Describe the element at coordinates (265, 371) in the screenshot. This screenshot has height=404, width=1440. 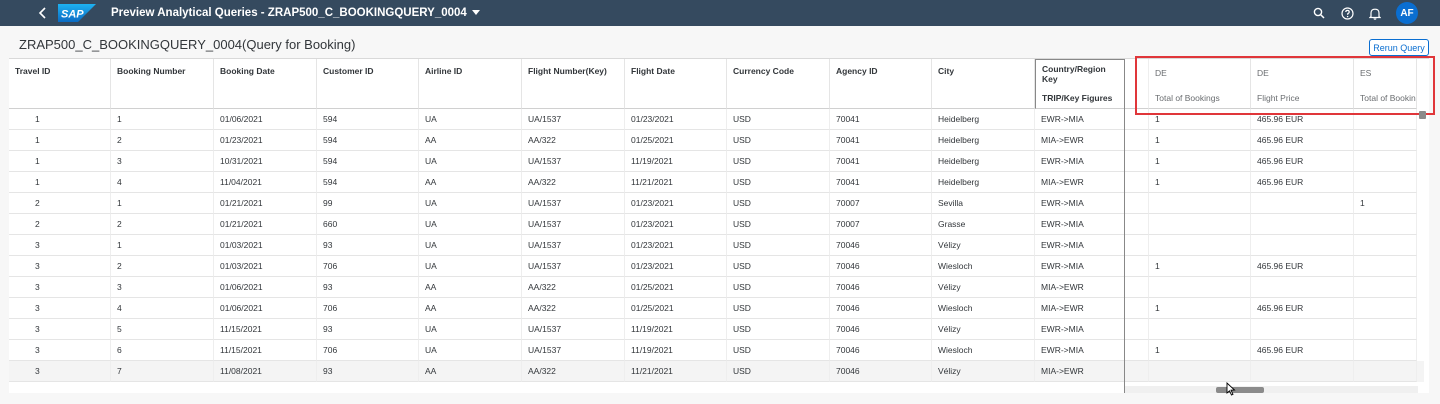
I see `table-cell: 11/08/2021` at that location.